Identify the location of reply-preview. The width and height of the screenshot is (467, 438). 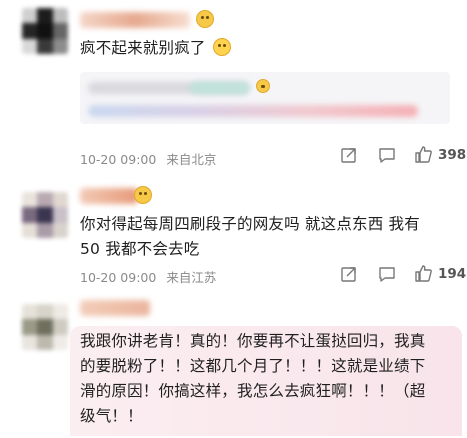
(265, 98).